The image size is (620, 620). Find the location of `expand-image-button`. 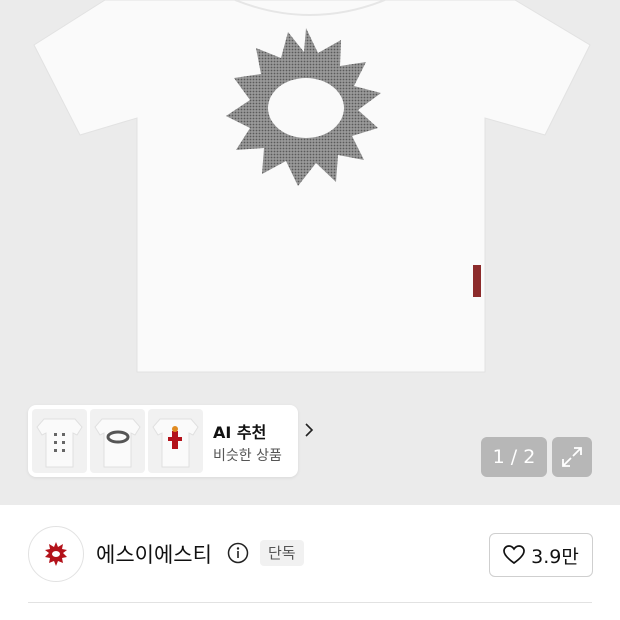

expand-image-button is located at coordinates (572, 457).